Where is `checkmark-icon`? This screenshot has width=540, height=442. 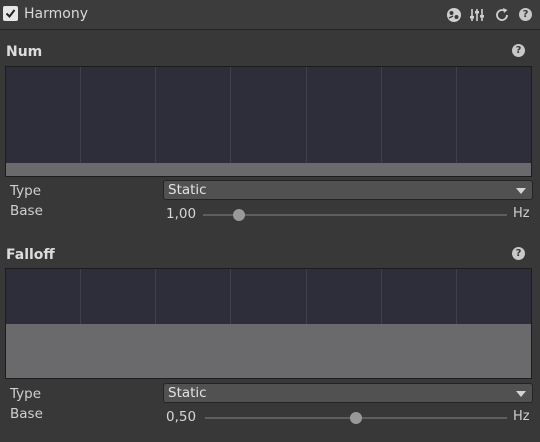 checkmark-icon is located at coordinates (10, 14).